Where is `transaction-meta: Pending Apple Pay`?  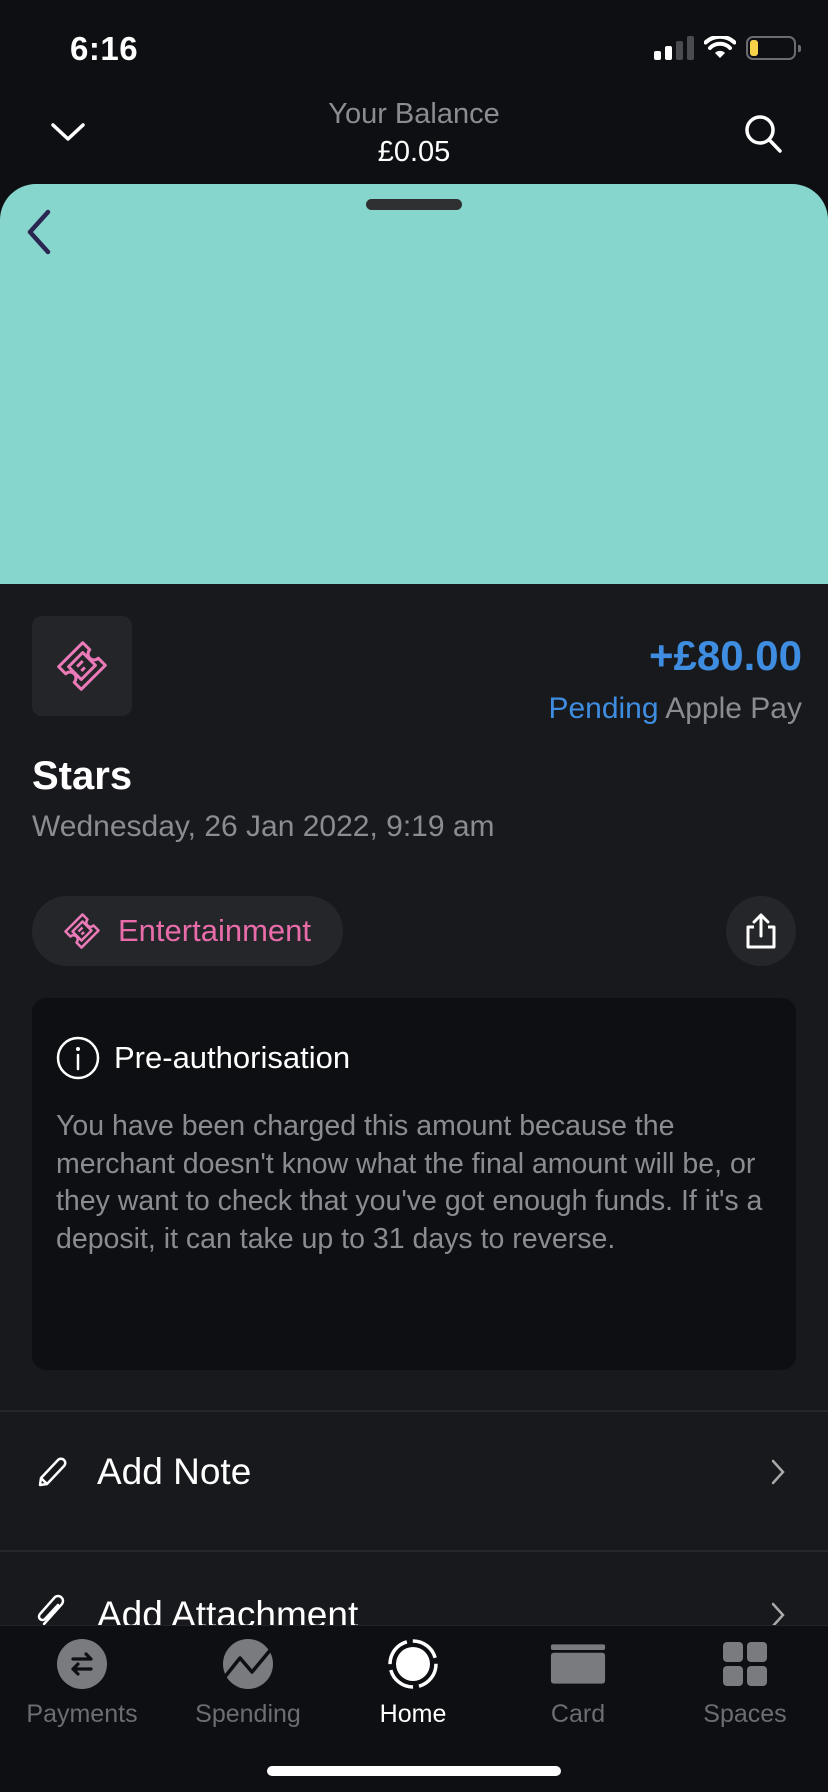
transaction-meta: Pending Apple Pay is located at coordinates (675, 709).